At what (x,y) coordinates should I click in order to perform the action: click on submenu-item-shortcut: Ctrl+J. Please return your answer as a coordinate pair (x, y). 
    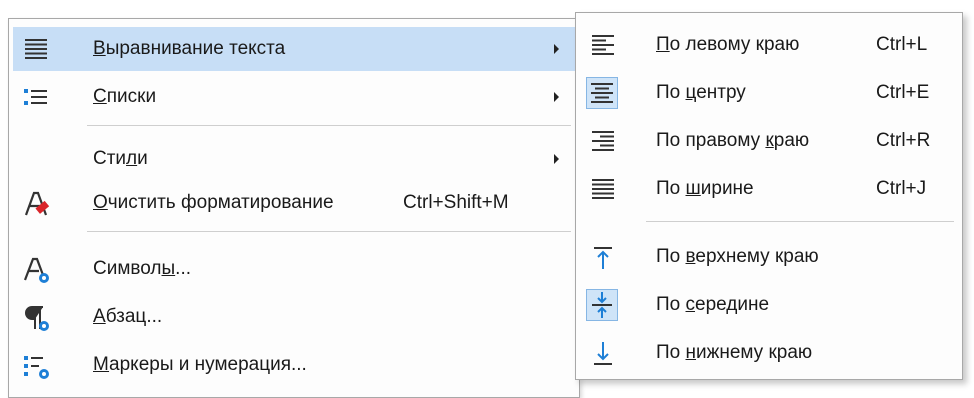
    Looking at the image, I should click on (901, 188).